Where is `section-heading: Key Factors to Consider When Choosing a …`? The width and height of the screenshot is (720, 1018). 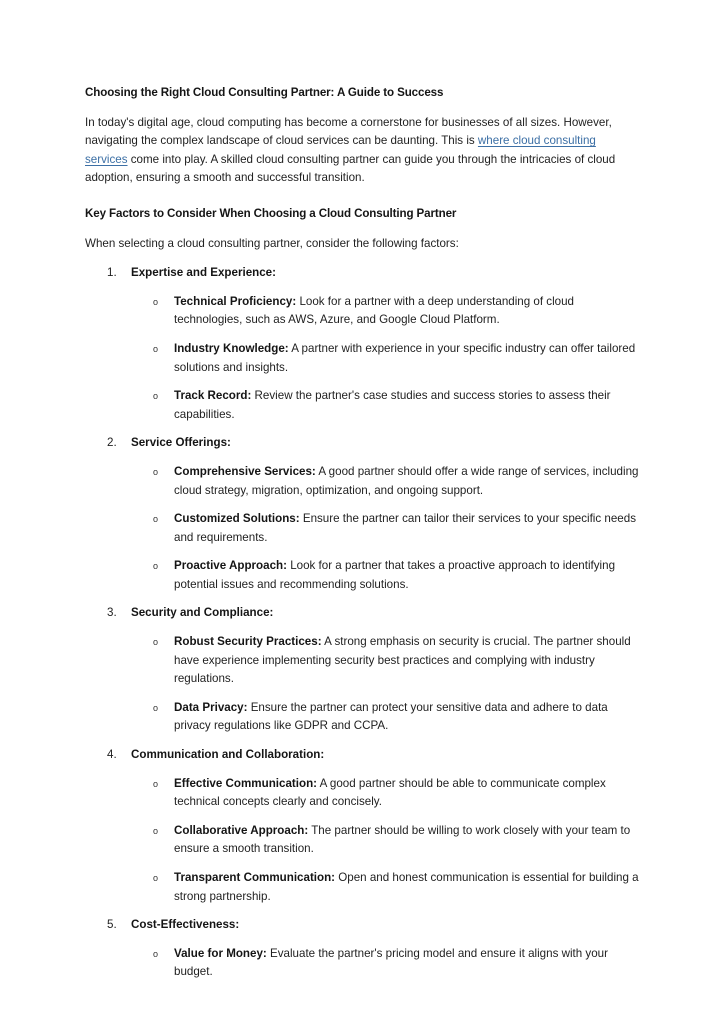 section-heading: Key Factors to Consider When Choosing a … is located at coordinates (271, 213).